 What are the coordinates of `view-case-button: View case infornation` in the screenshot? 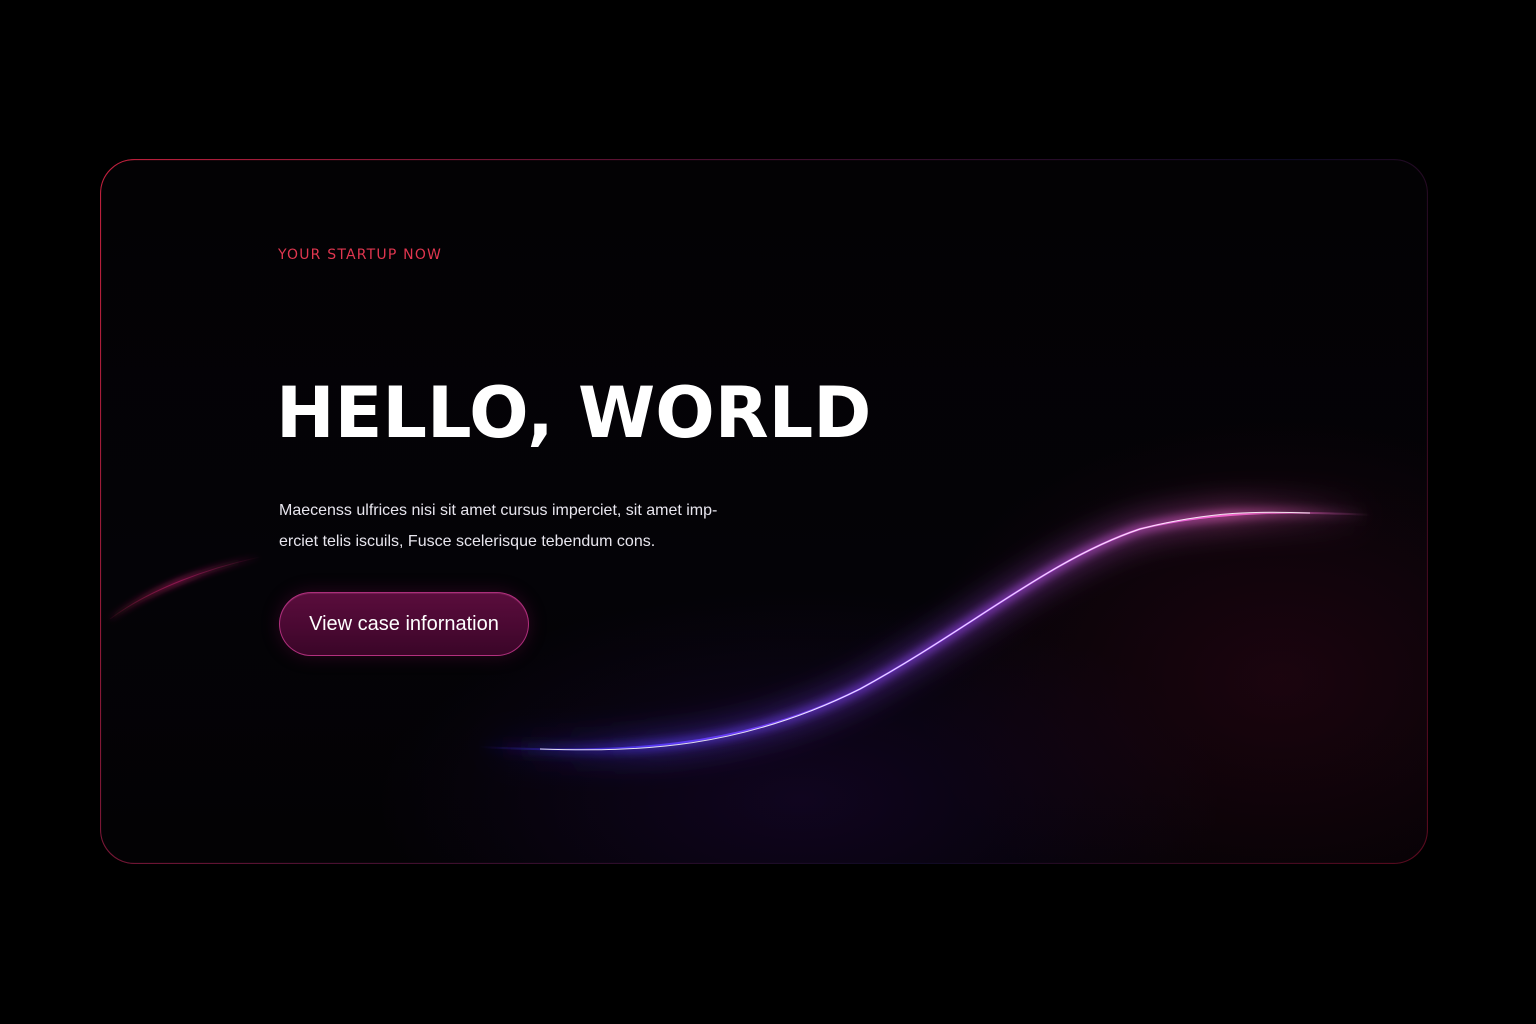 It's located at (404, 624).